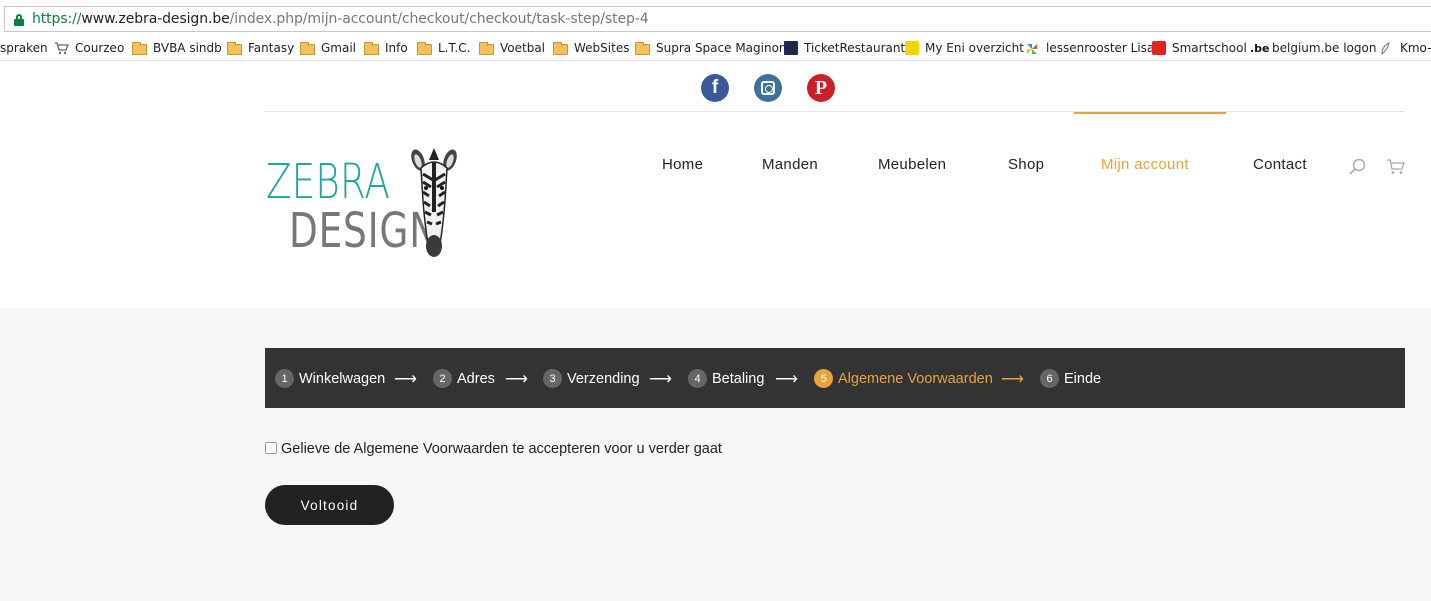 This screenshot has width=1431, height=601. I want to click on bookmark-folder: BVBA sindb, so click(177, 48).